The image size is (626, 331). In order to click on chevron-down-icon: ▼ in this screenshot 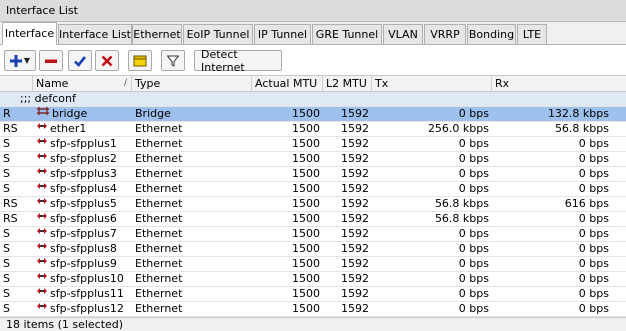, I will do `click(27, 60)`.